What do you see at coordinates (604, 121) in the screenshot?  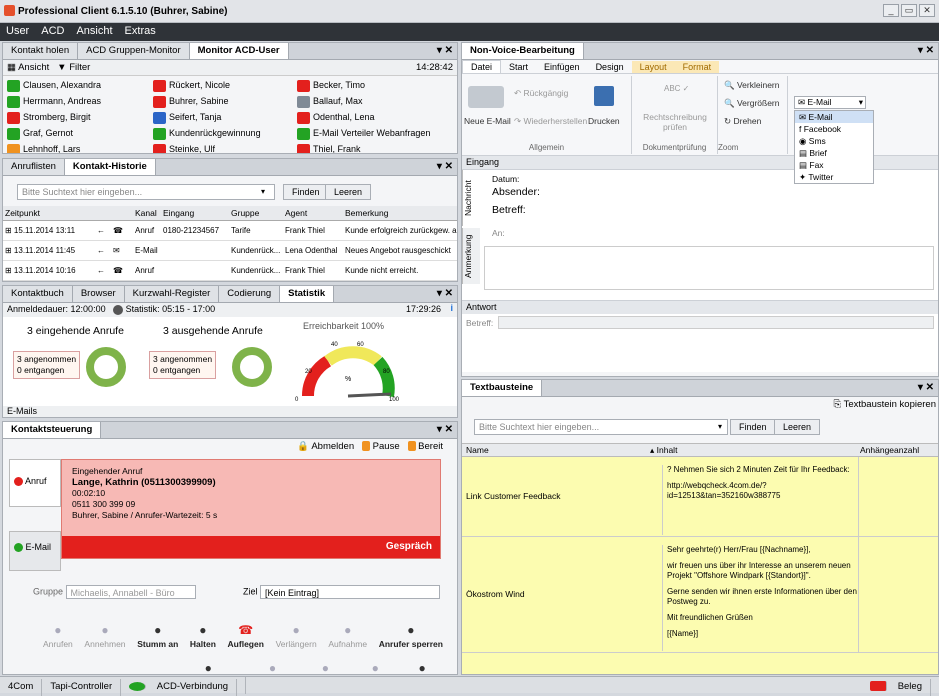 I see `print-button: Drucken` at bounding box center [604, 121].